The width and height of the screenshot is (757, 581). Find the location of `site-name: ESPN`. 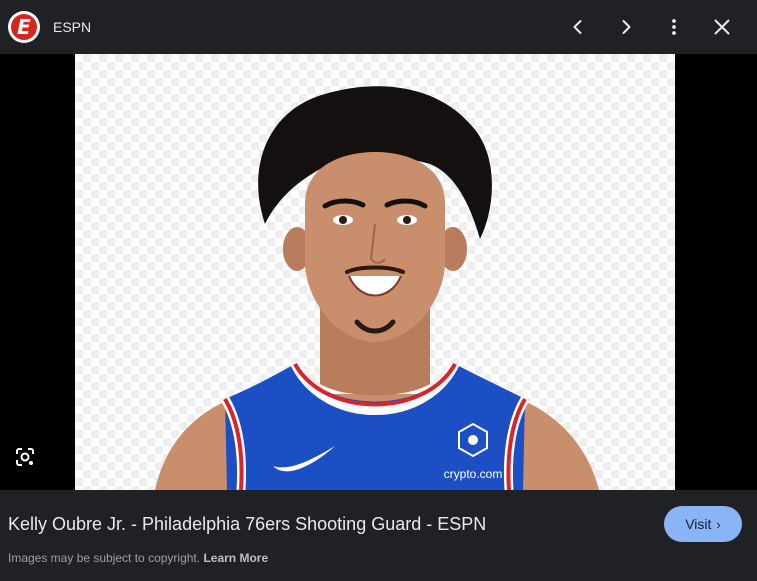

site-name: ESPN is located at coordinates (72, 27).